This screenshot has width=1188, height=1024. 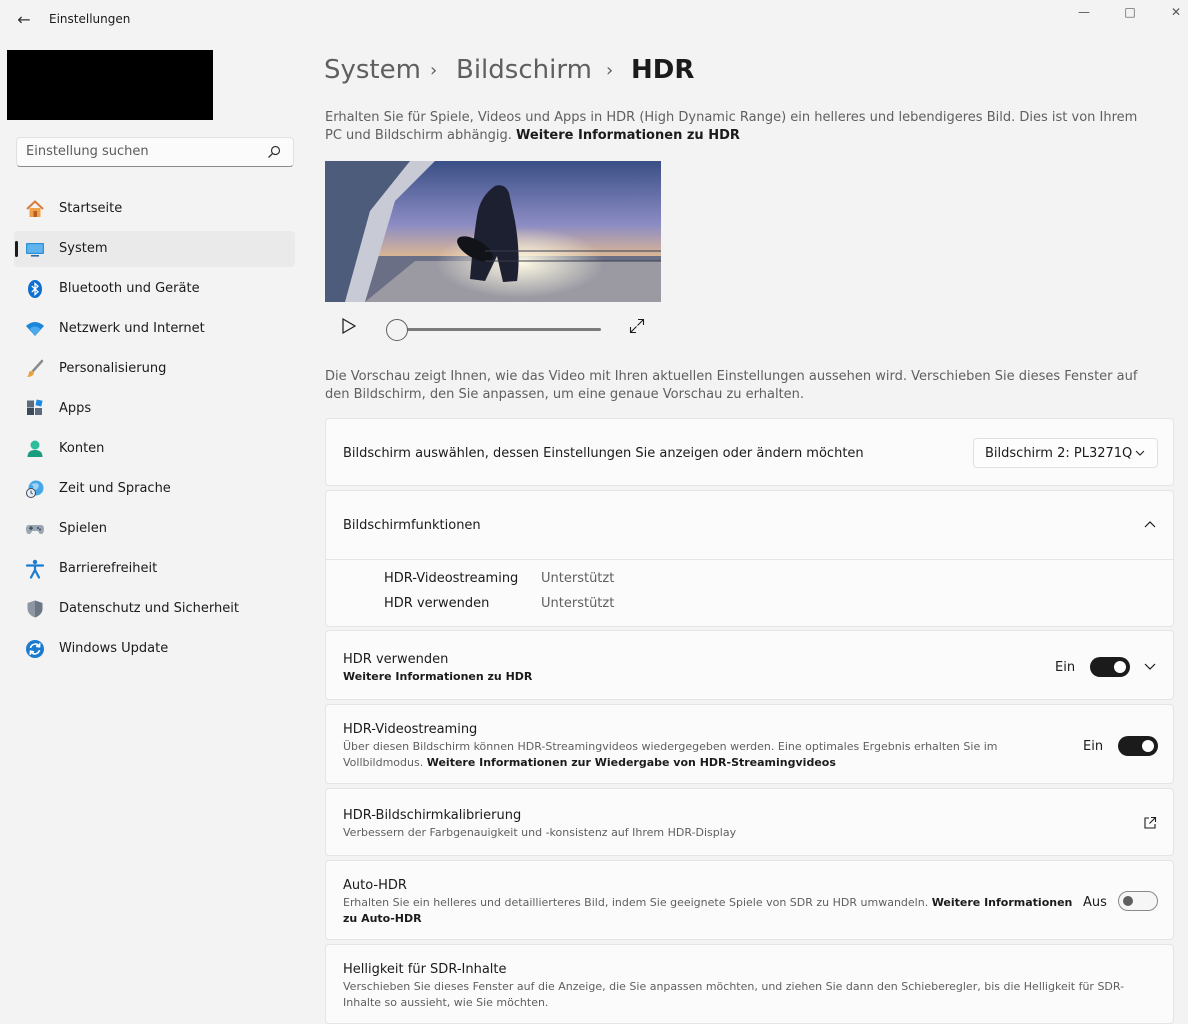 What do you see at coordinates (35, 208) in the screenshot?
I see `home-icon` at bounding box center [35, 208].